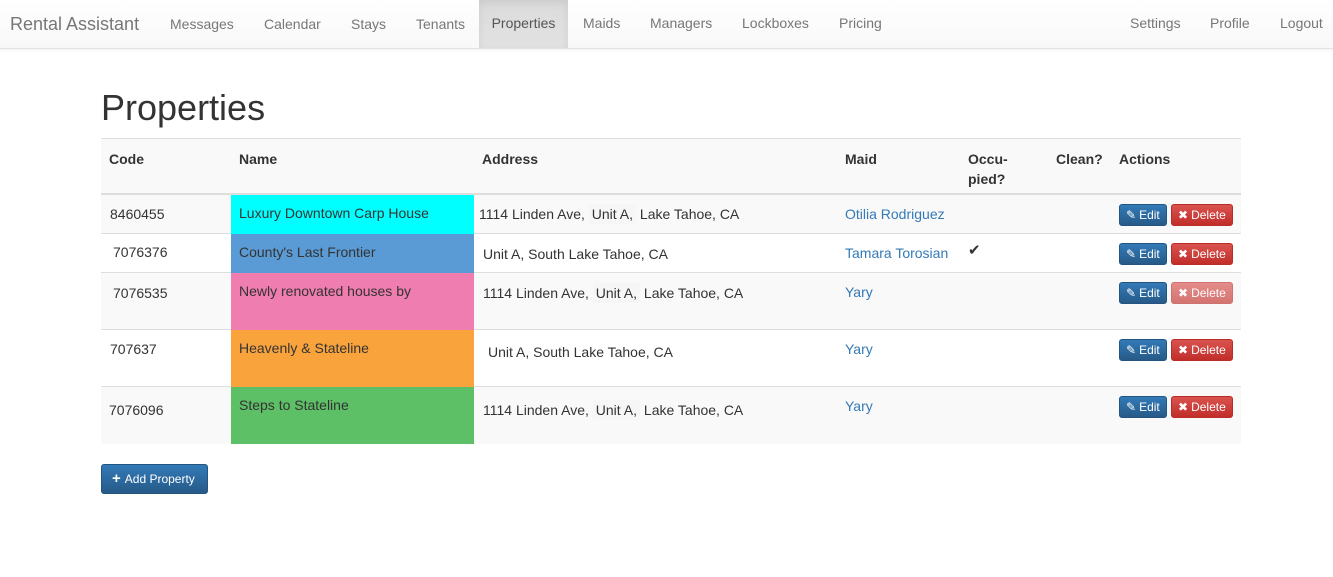  Describe the element at coordinates (292, 24) in the screenshot. I see `nav-calendar: Calendar` at that location.